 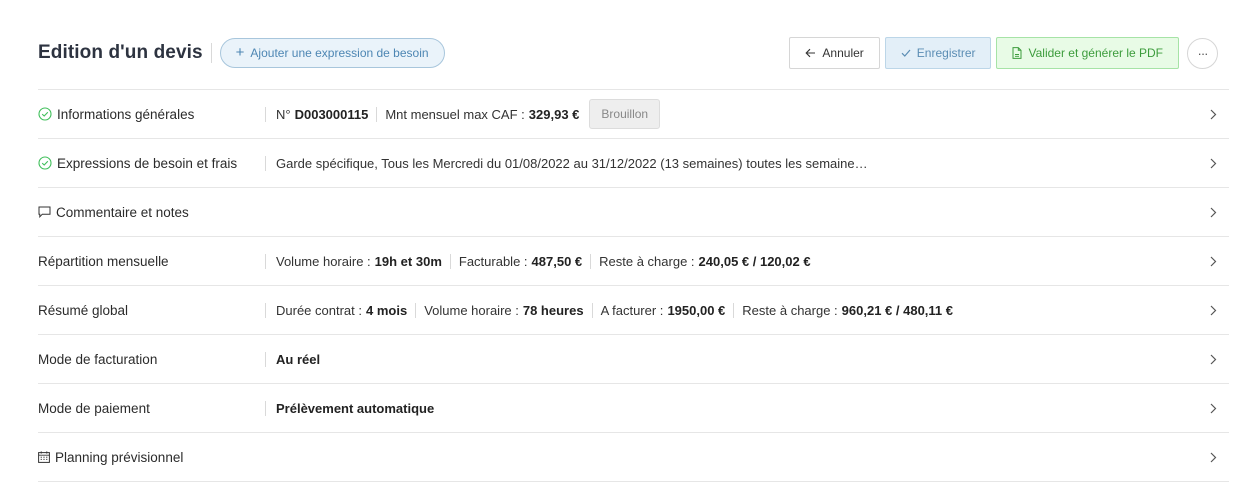 I want to click on duration-value: 4 mois, so click(x=387, y=310).